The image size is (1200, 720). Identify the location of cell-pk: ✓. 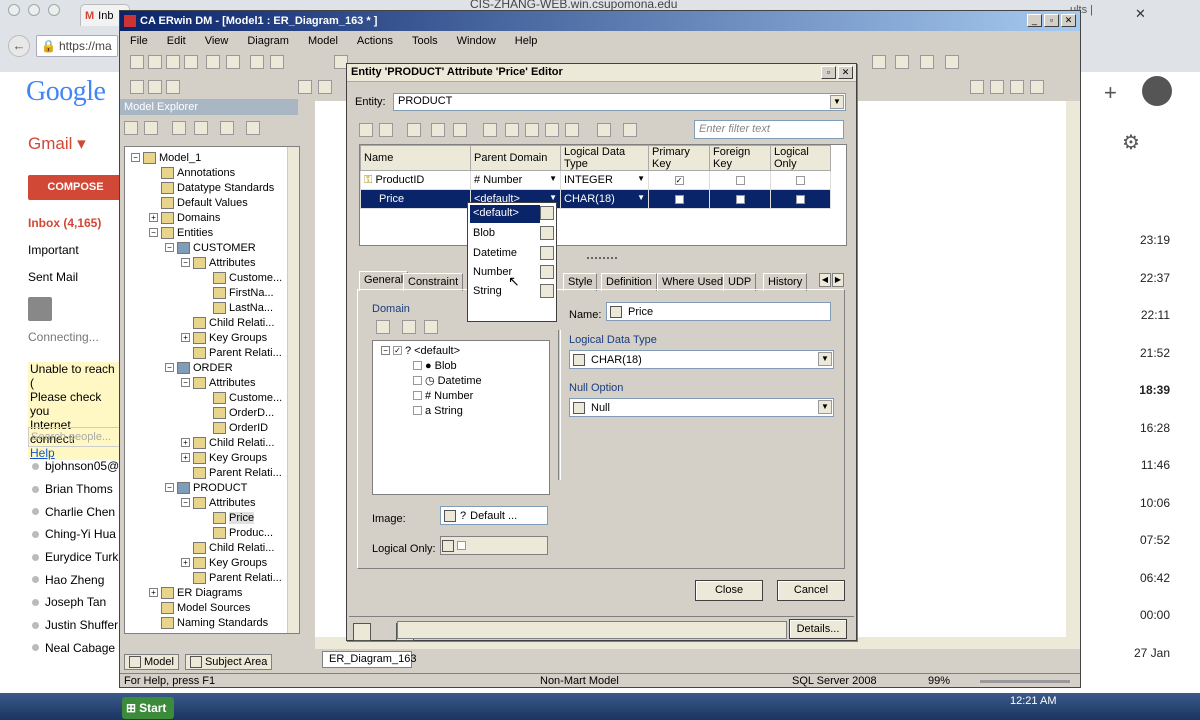
(679, 180).